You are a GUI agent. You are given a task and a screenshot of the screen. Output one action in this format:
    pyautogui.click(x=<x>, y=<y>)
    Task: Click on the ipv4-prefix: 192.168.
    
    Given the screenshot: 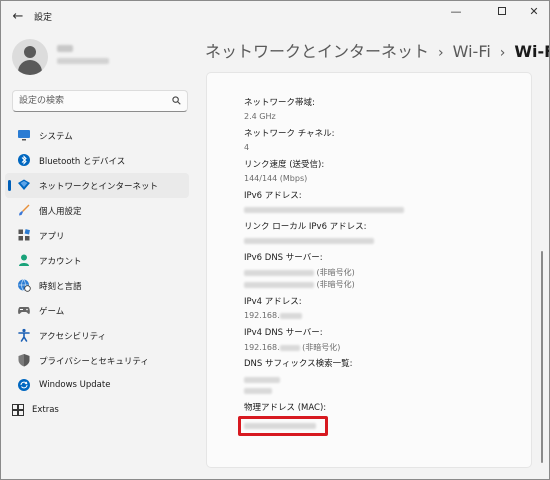 What is the action you would take?
    pyautogui.click(x=262, y=315)
    